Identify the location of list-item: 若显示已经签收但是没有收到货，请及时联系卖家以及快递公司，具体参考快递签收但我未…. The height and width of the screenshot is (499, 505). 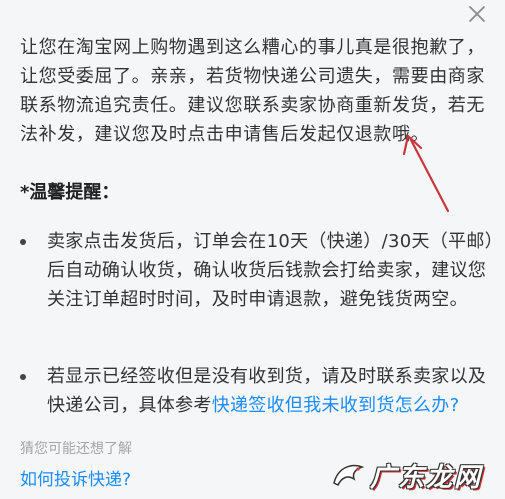
(256, 392).